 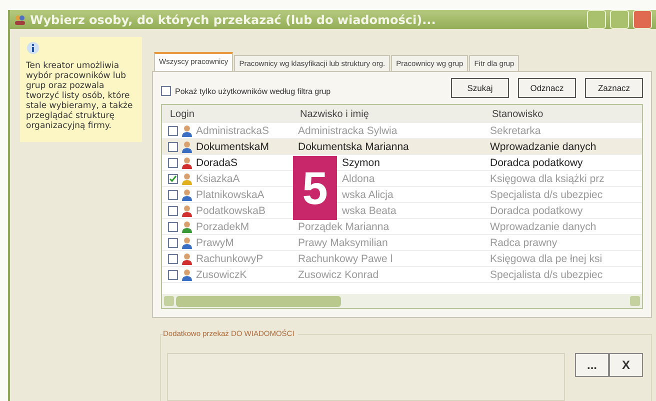 I want to click on table-row: DokumentskaM Dokumentska Marianna Wprowadzanie danych, so click(x=402, y=147).